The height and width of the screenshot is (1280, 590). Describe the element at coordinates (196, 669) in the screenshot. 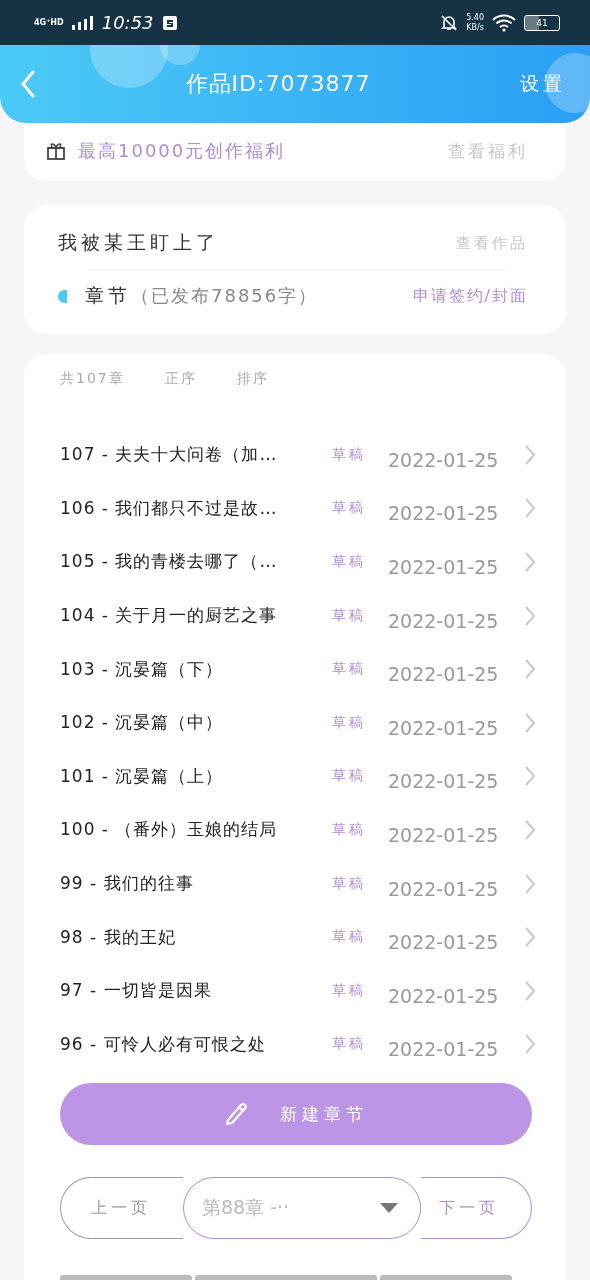

I see `chapter-title: 103 - 沉晏篇（下）` at that location.